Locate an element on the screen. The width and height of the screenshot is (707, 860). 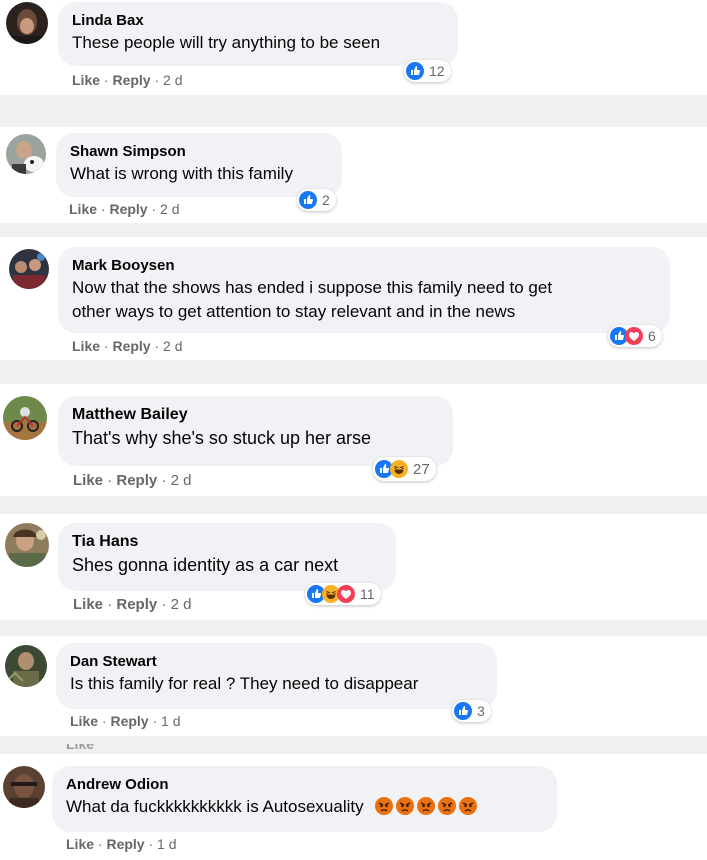
reaction-count: 11 is located at coordinates (367, 594).